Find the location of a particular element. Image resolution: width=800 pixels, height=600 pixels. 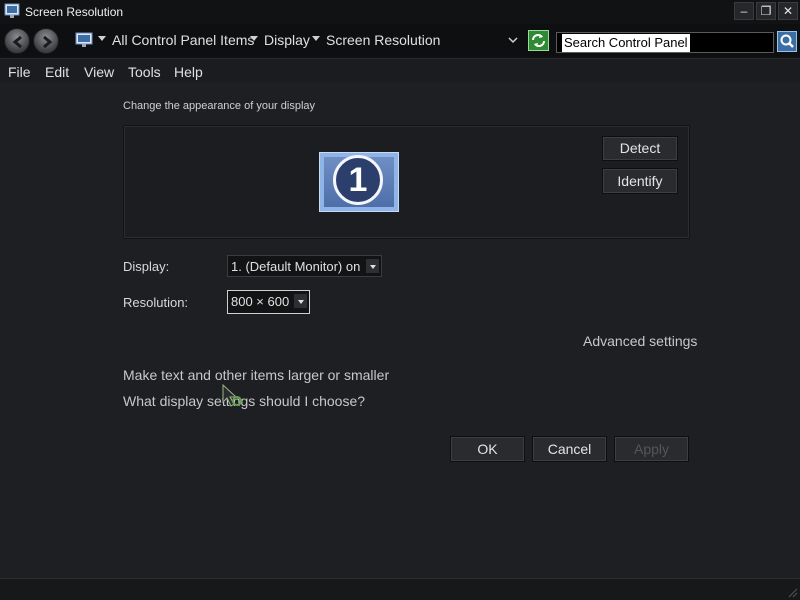

window-title: Screen Resolution is located at coordinates (74, 12).